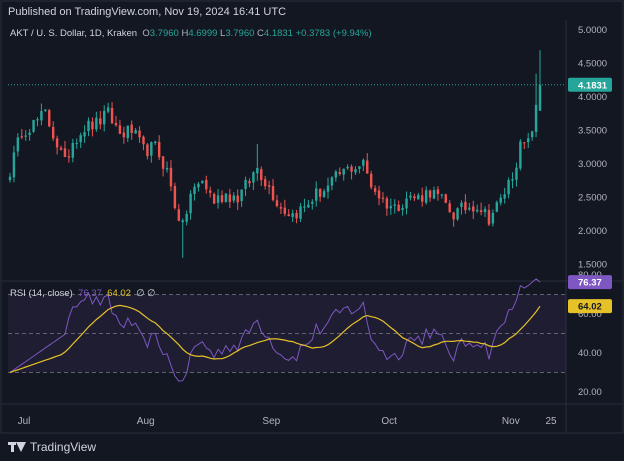 The height and width of the screenshot is (461, 624). What do you see at coordinates (17, 447) in the screenshot?
I see `tradingview-logo-icon` at bounding box center [17, 447].